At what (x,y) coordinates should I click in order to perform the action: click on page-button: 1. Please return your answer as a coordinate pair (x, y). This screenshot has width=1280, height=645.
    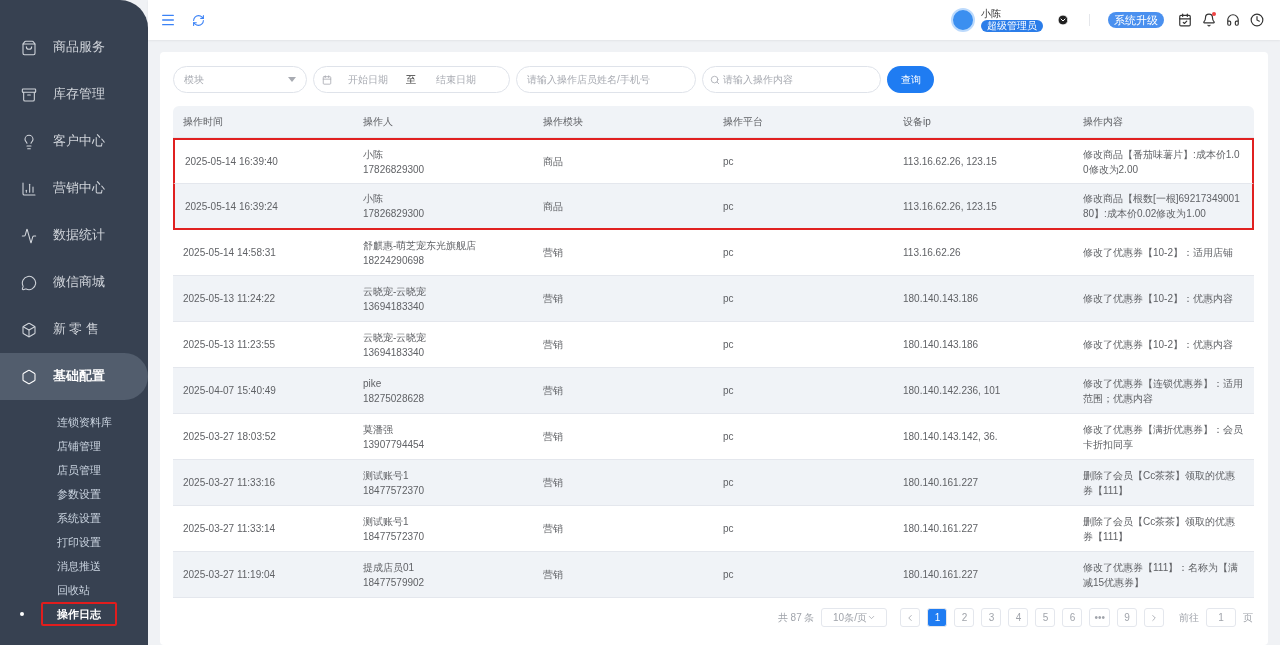
    Looking at the image, I should click on (937, 617).